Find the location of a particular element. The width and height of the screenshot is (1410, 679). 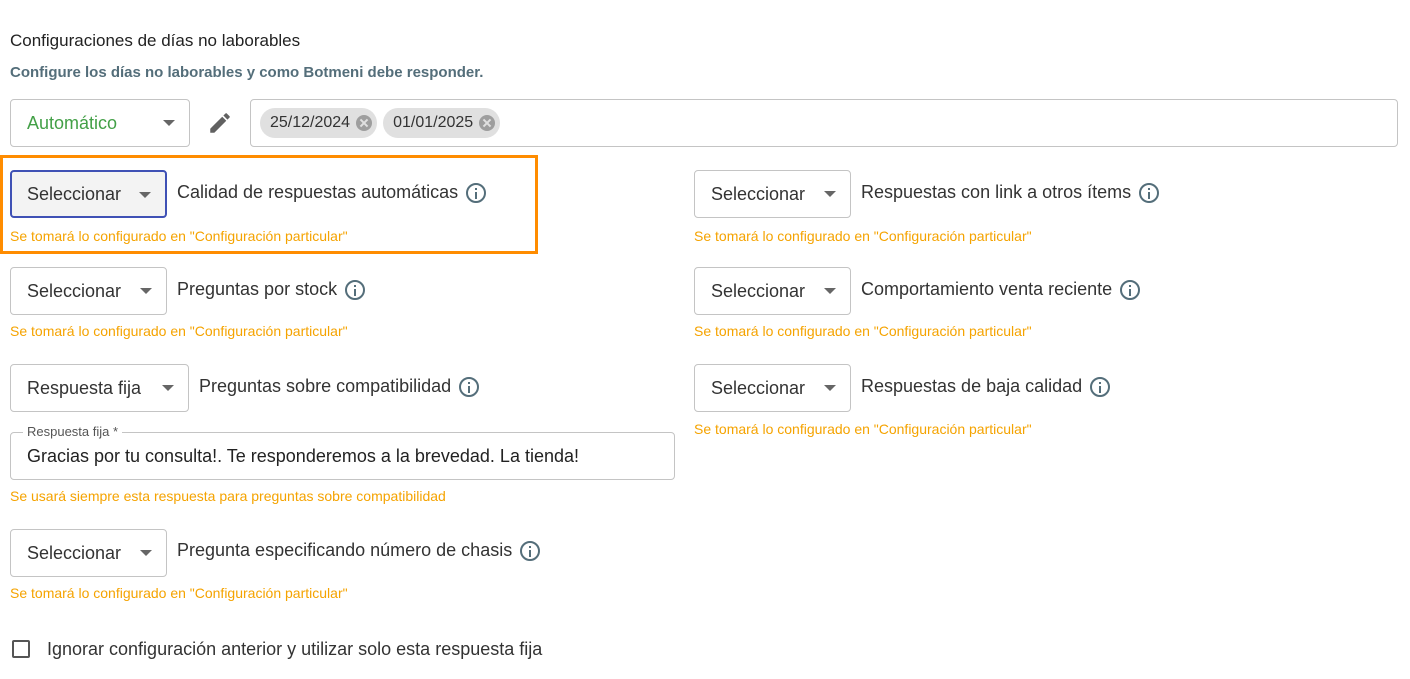

calidad-label-text: Calidad de respuestas automáticas is located at coordinates (318, 192).